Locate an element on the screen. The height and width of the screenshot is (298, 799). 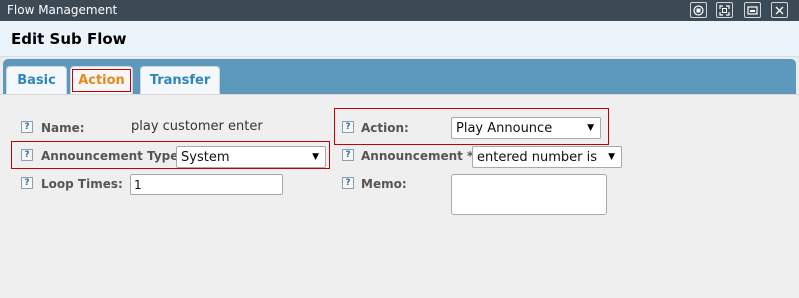
minimize-icon is located at coordinates (752, 10).